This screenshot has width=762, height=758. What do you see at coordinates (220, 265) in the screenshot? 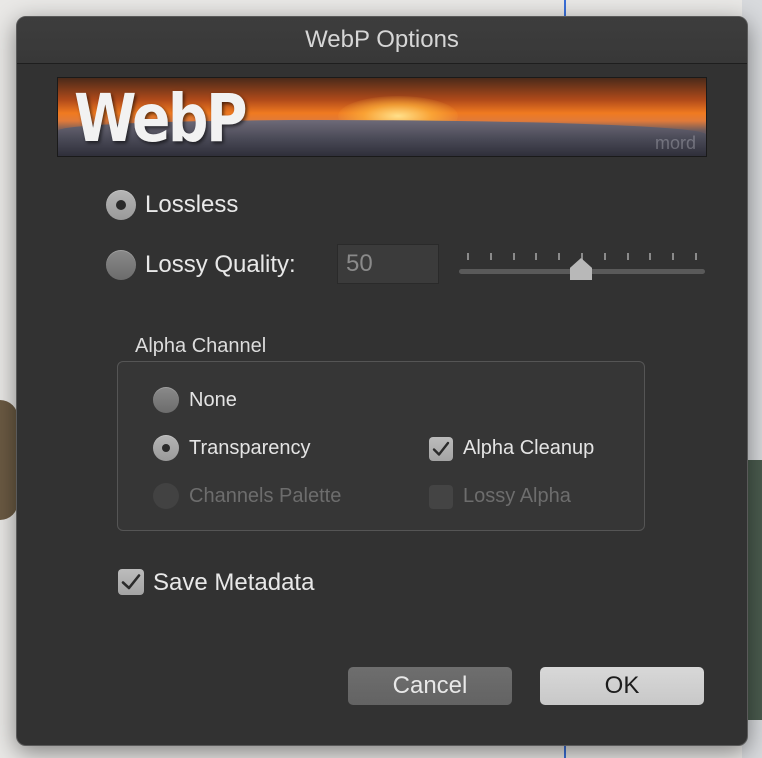
I see `lossy-quality-label: Lossy Quality:` at bounding box center [220, 265].